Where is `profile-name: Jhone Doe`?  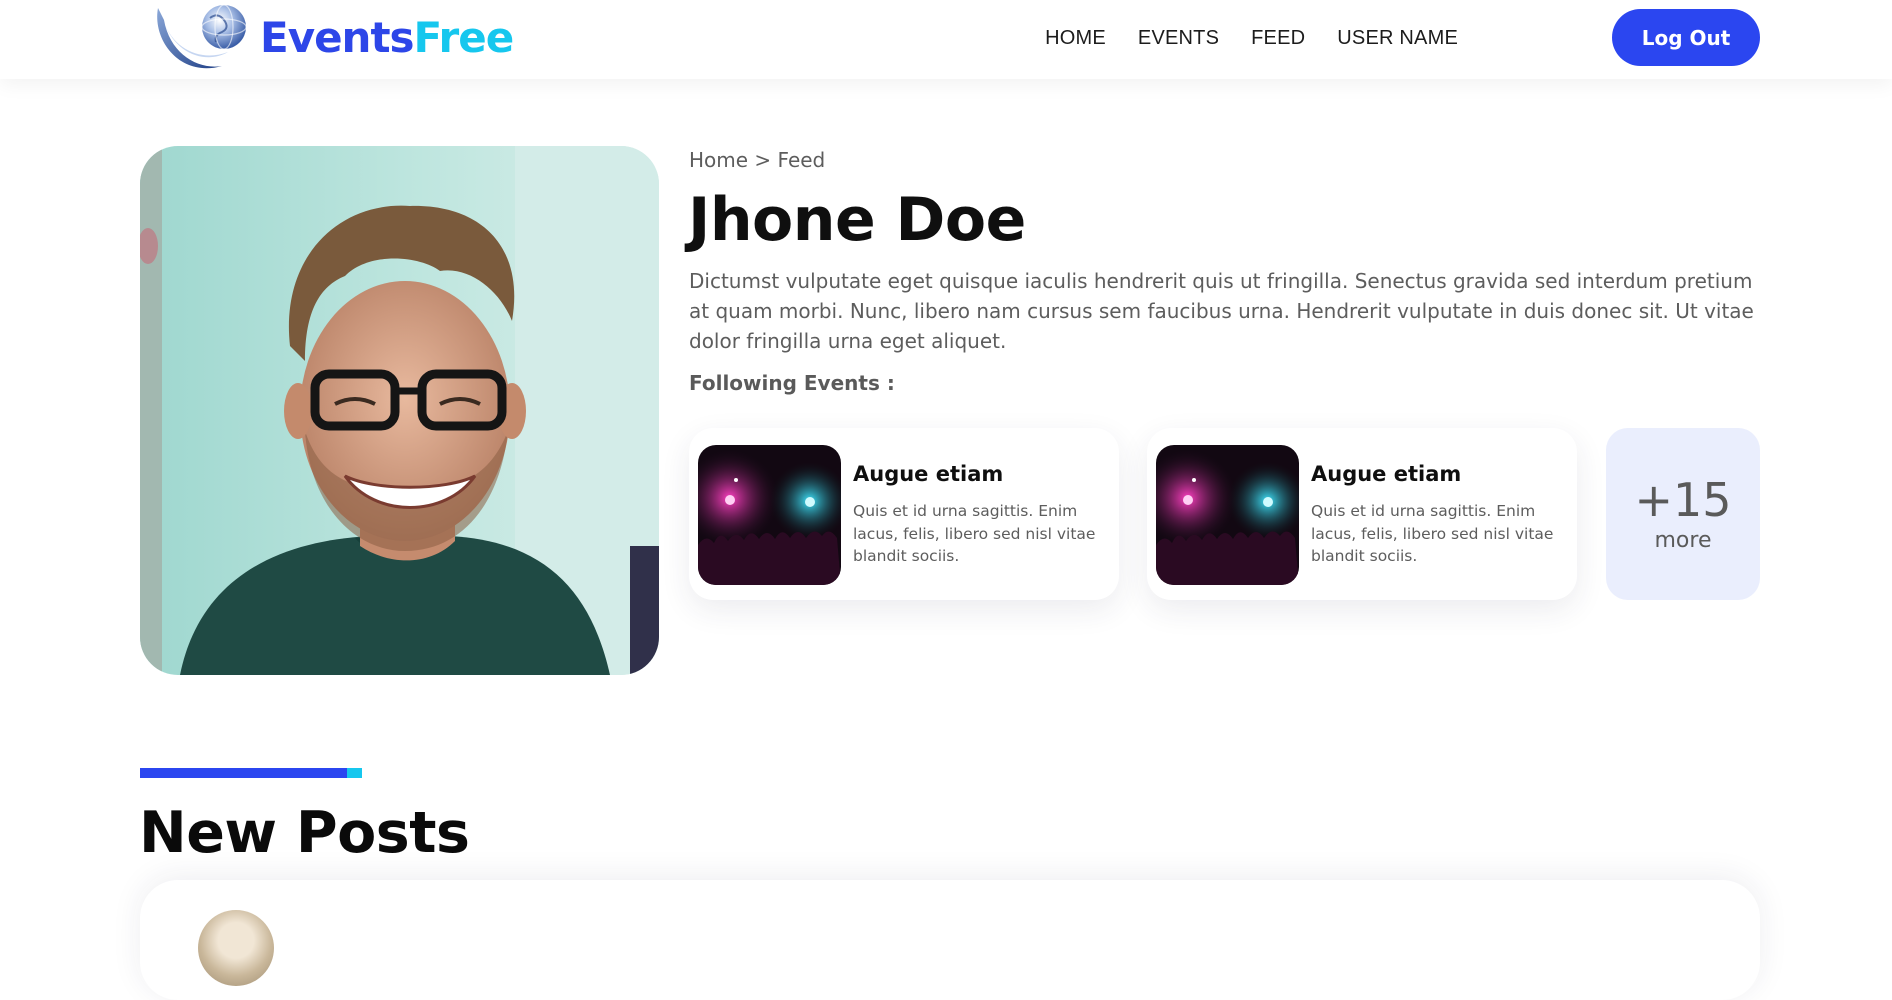 profile-name: Jhone Doe is located at coordinates (857, 220).